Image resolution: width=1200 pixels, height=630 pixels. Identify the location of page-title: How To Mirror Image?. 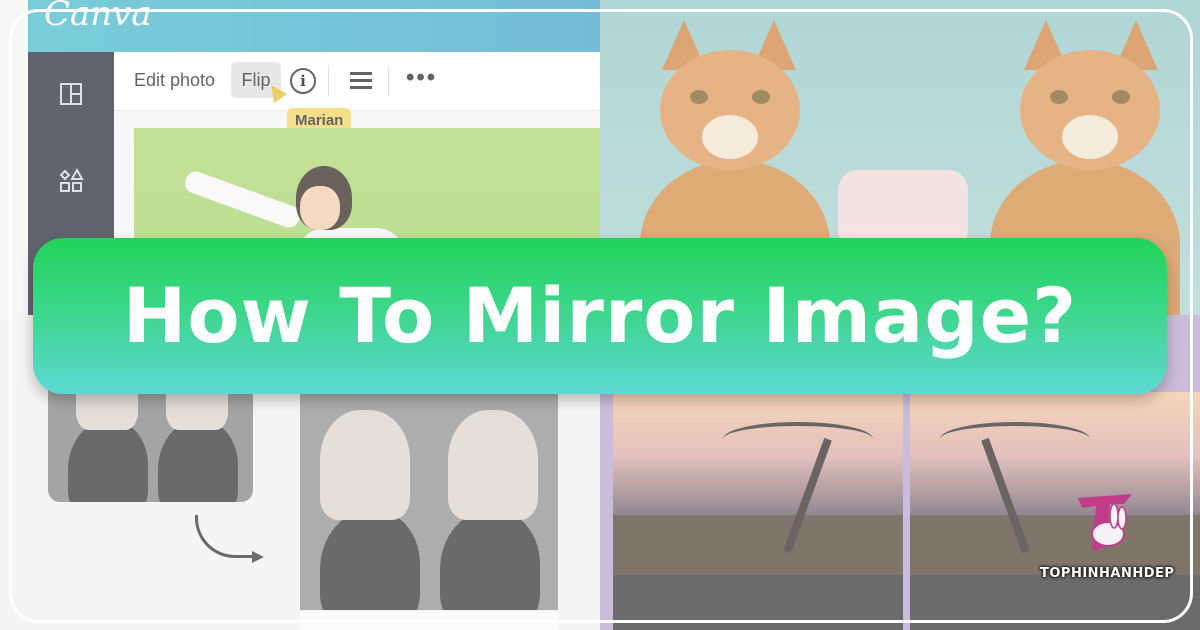
(600, 315).